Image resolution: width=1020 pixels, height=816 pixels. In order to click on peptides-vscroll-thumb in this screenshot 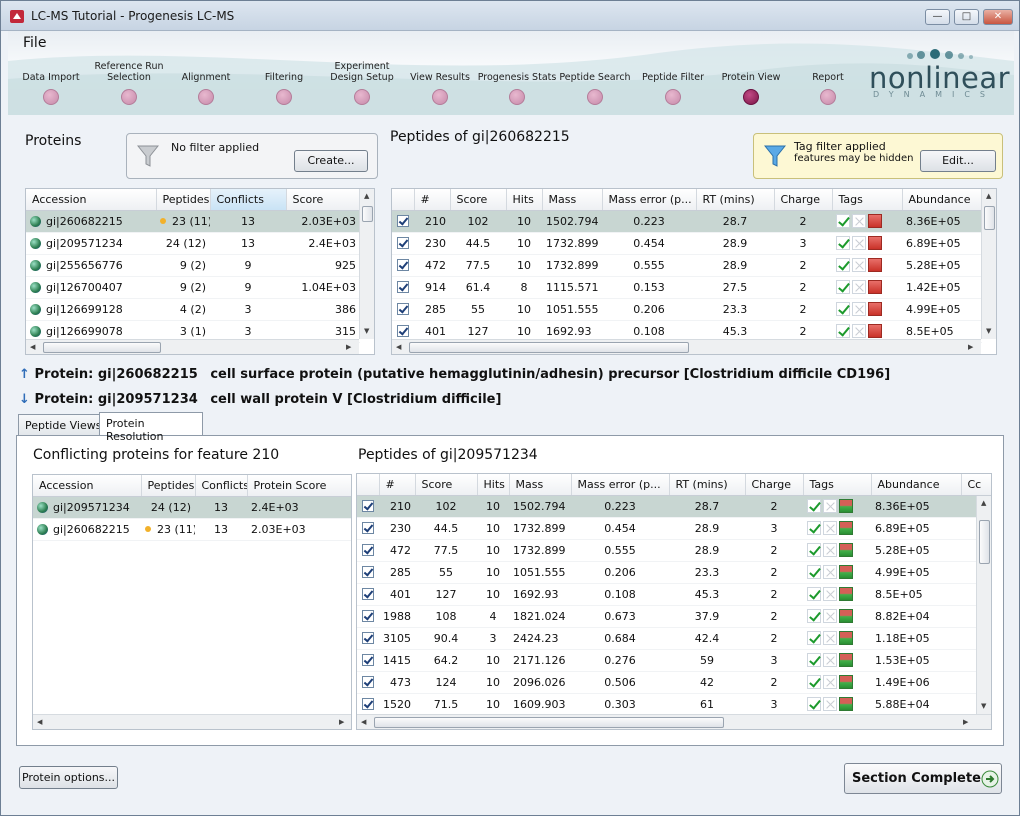, I will do `click(989, 218)`.